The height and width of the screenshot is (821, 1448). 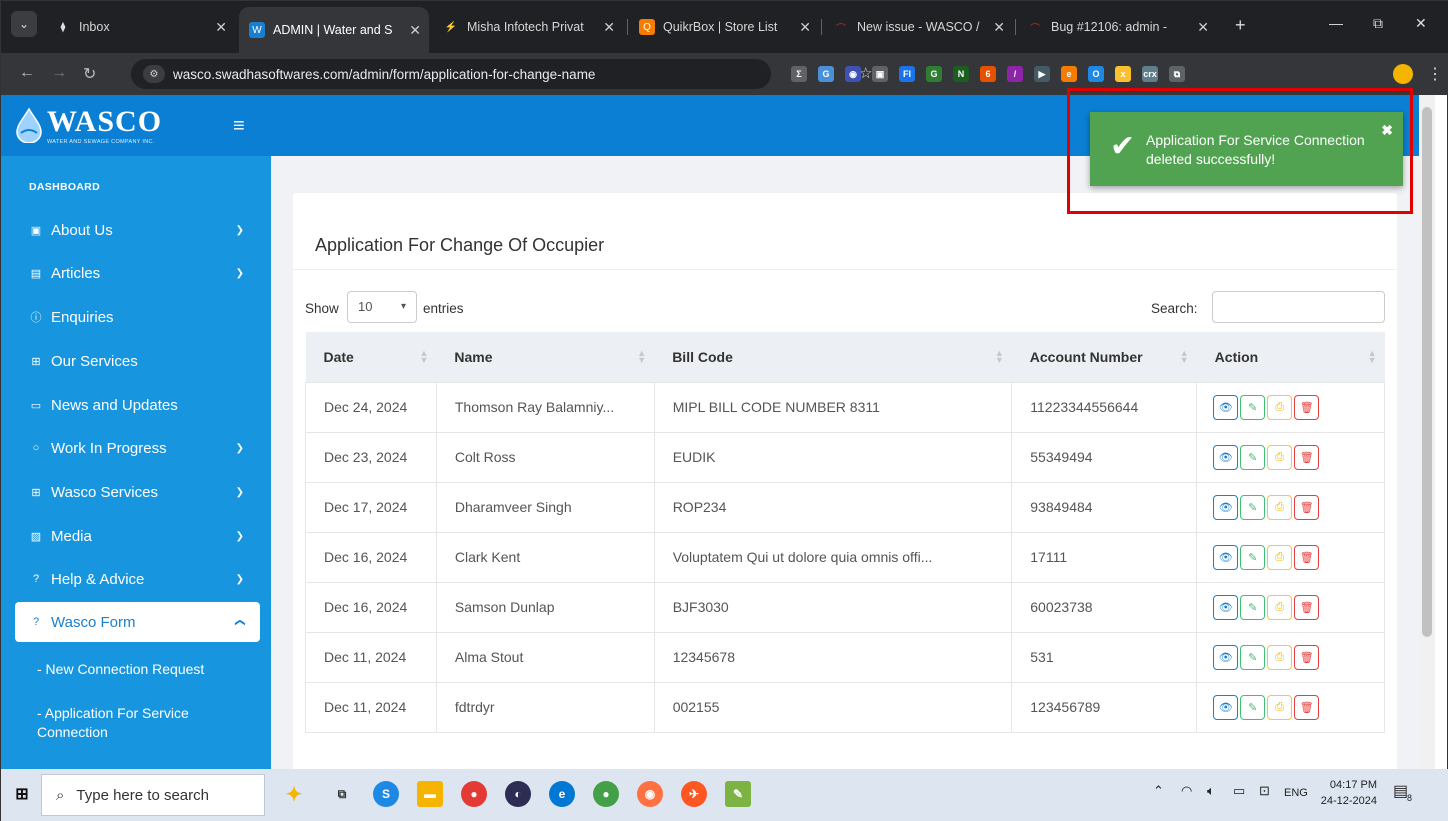 I want to click on hamburger-menu-icon: ≡, so click(x=239, y=126).